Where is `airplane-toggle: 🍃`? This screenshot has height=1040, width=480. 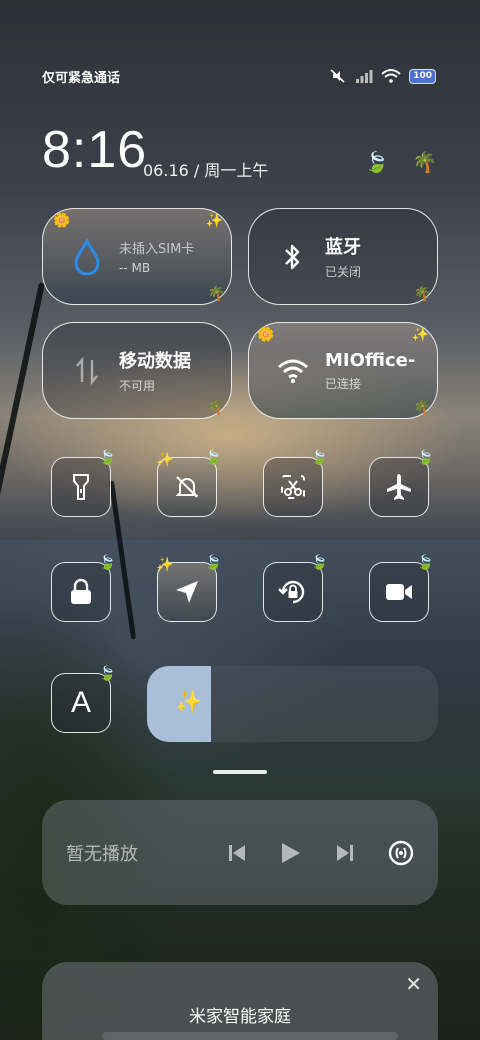
airplane-toggle: 🍃 is located at coordinates (401, 483).